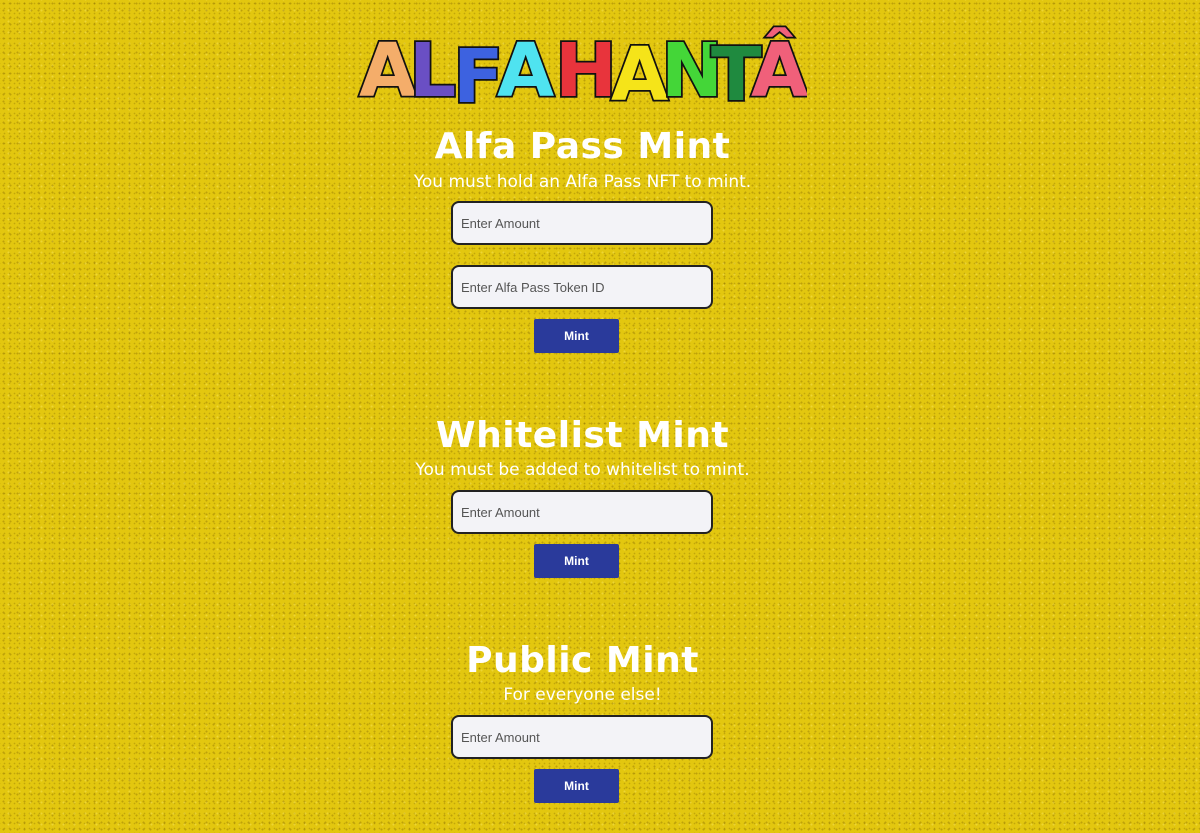  Describe the element at coordinates (582, 435) in the screenshot. I see `whitelist-mint-title: Whitelist Mint` at that location.